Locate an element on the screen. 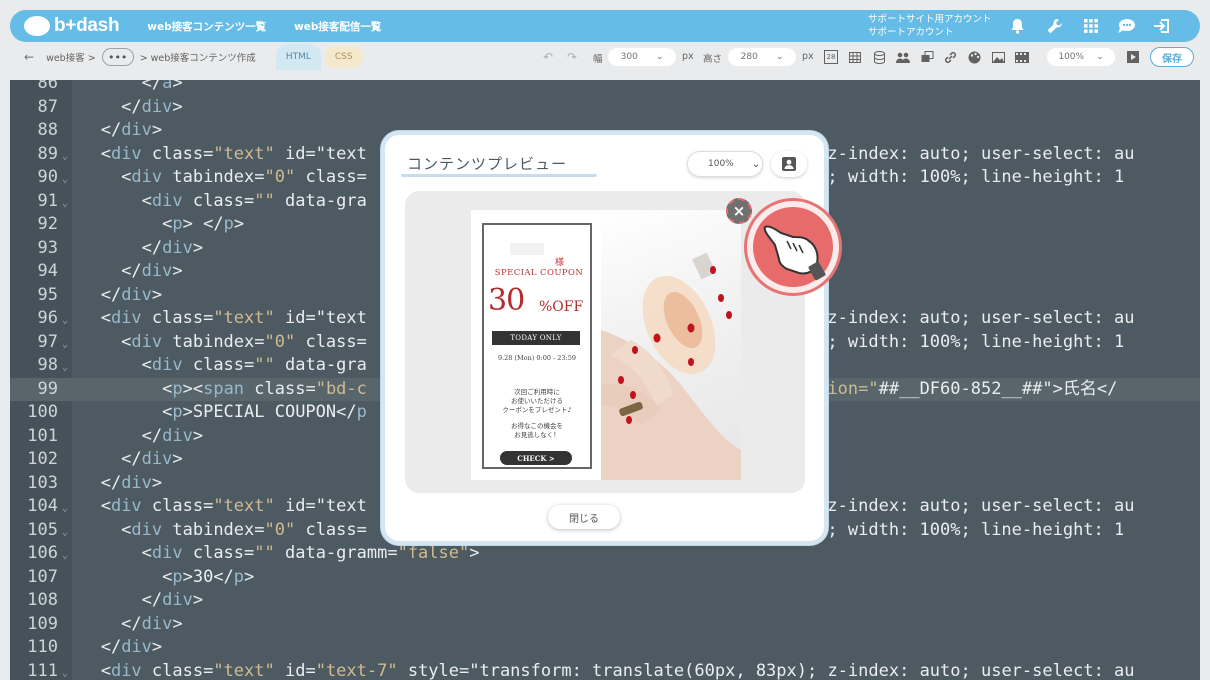 Image resolution: width=1210 pixels, height=680 pixels. coupon-msg-1a: 次回ご利用時に is located at coordinates (537, 392).